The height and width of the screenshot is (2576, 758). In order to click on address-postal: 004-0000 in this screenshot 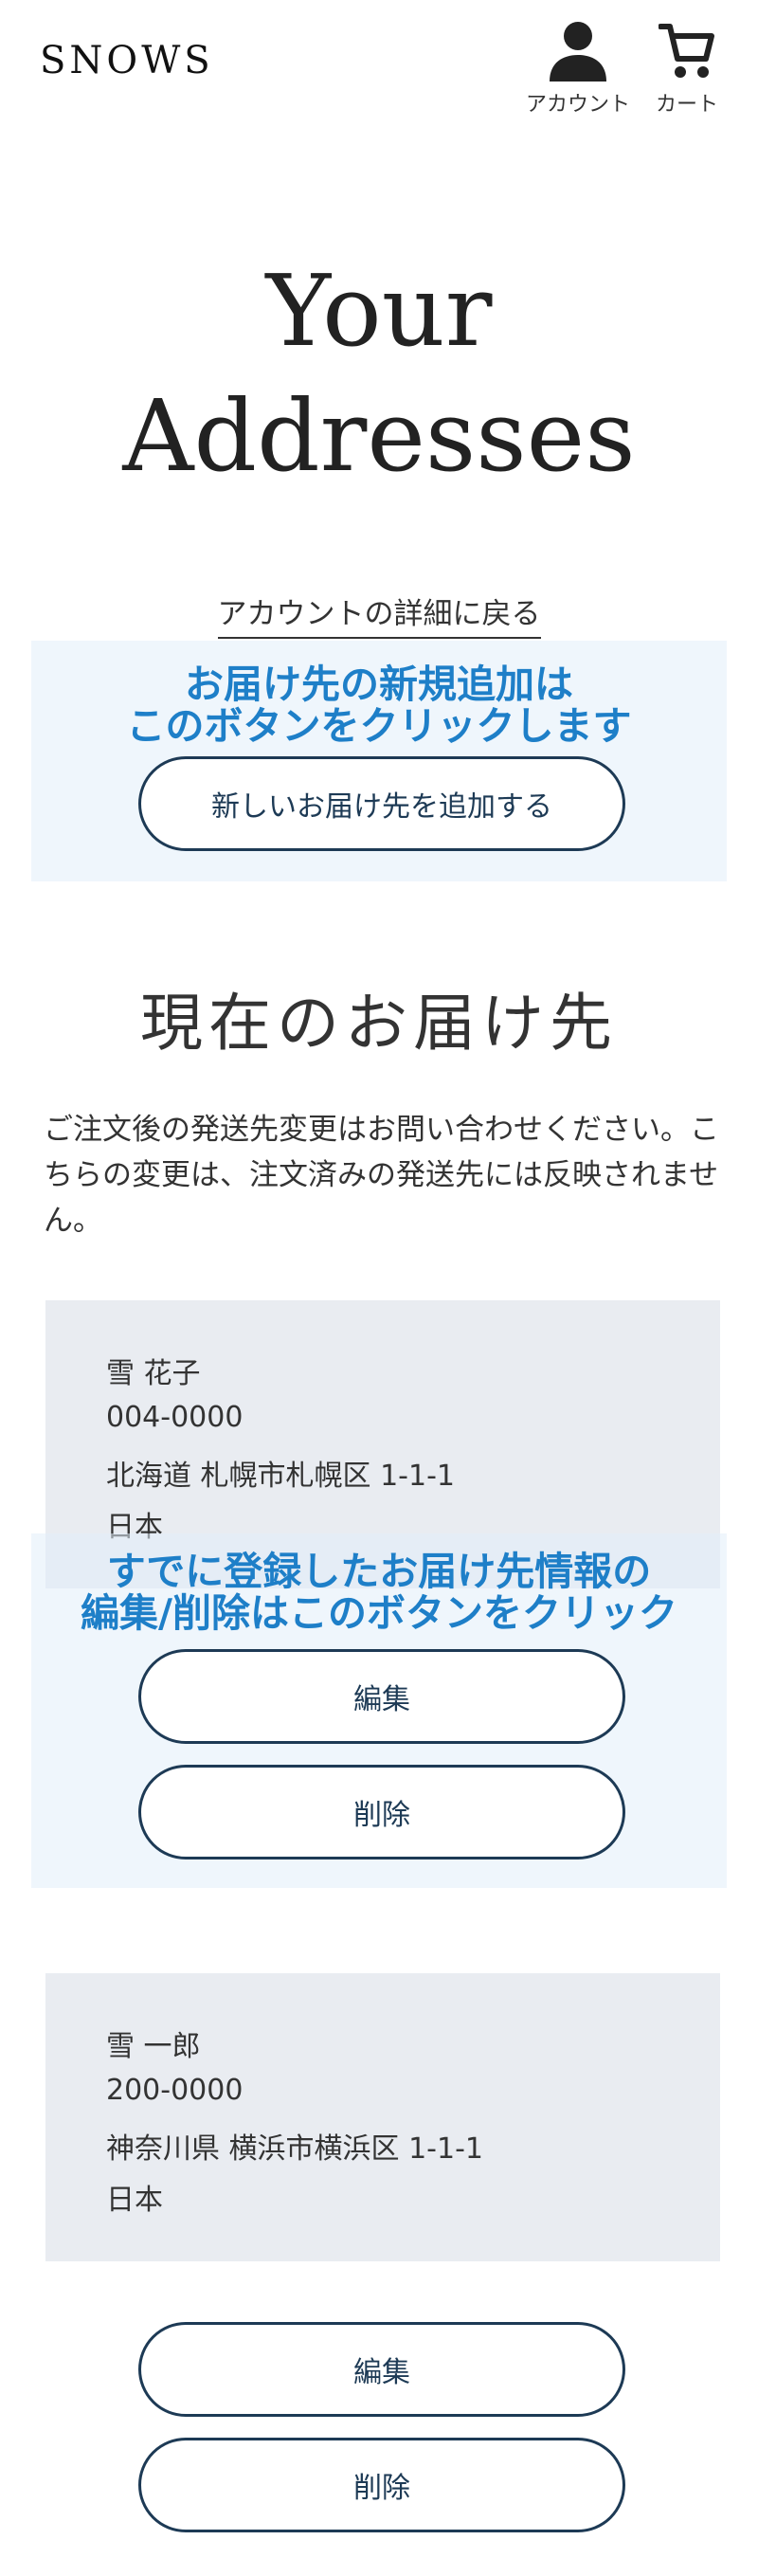, I will do `click(175, 1417)`.